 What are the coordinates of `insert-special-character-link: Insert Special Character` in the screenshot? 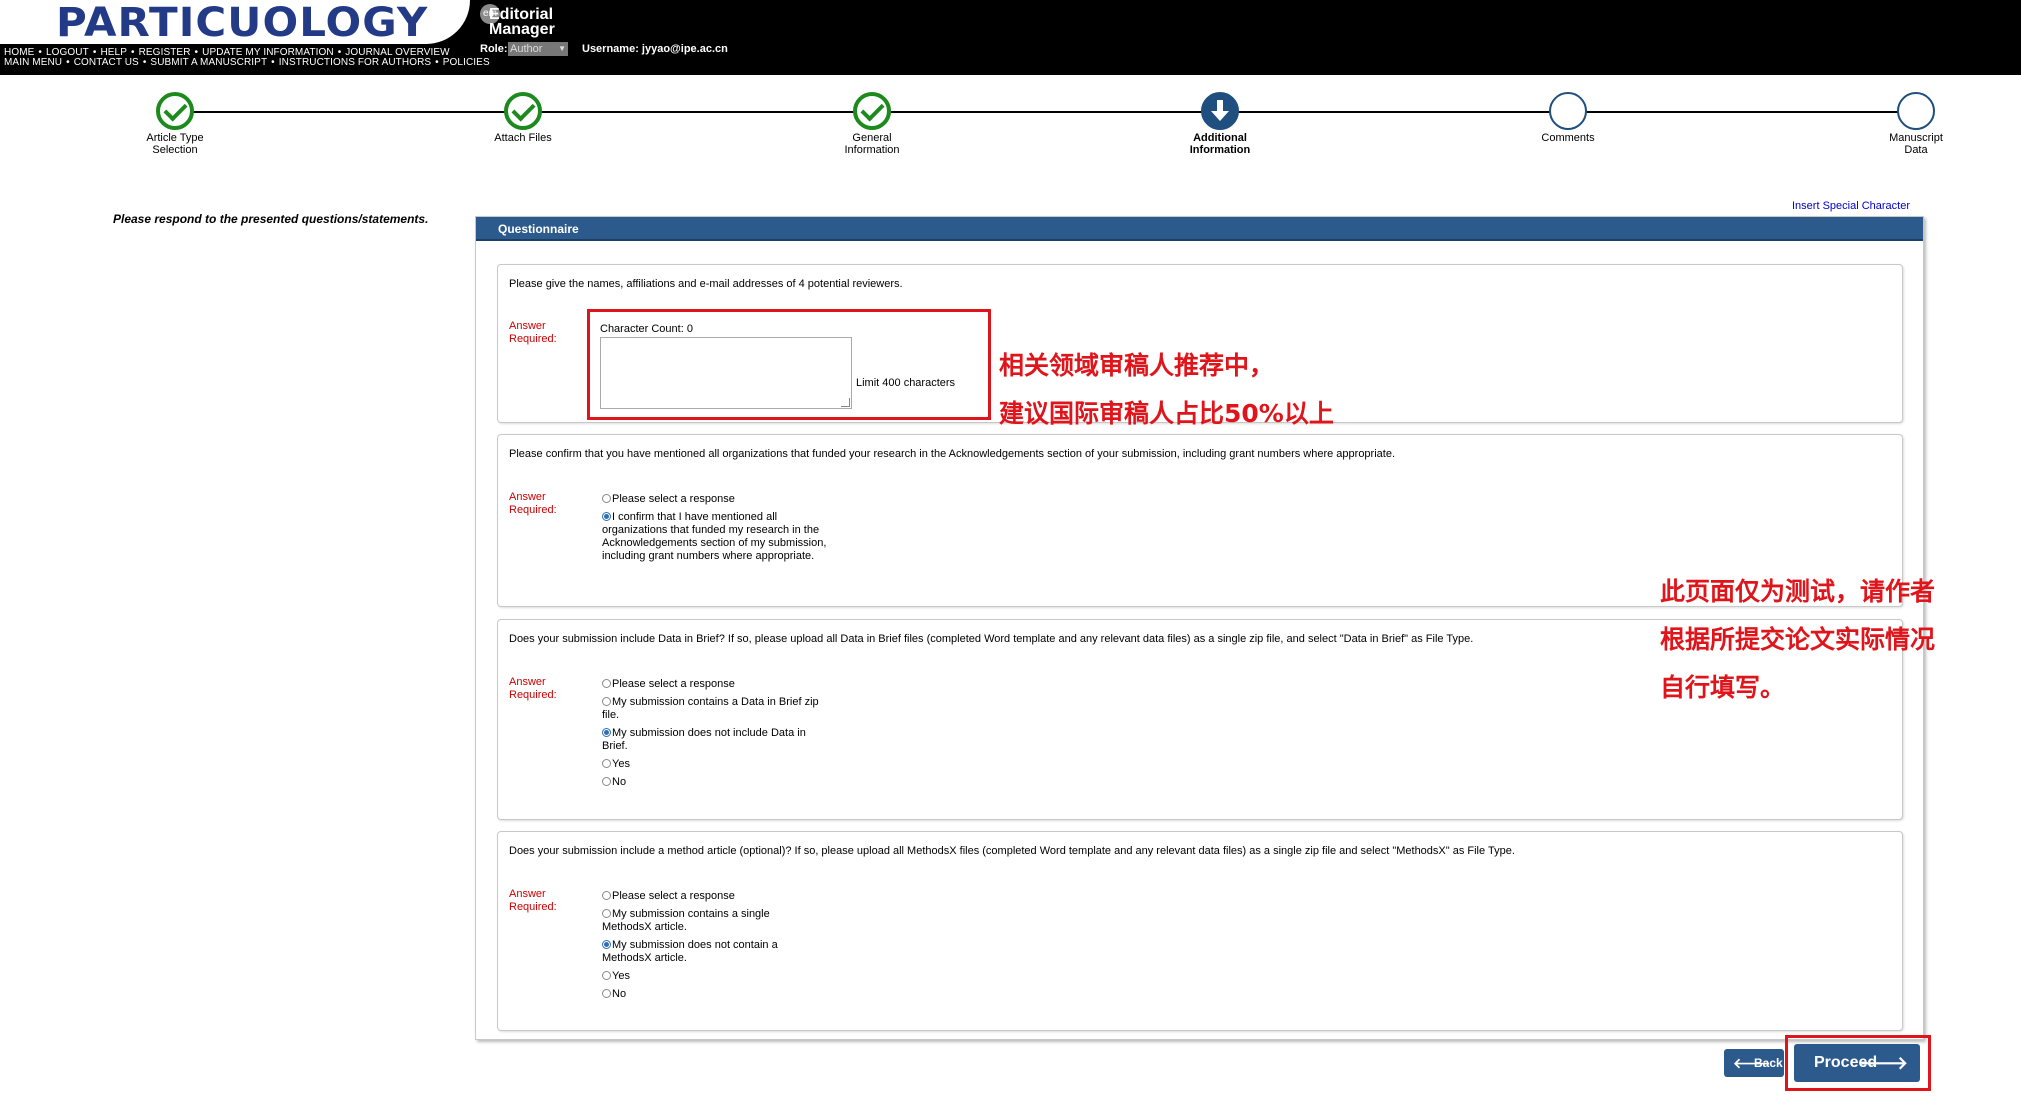 It's located at (1851, 206).